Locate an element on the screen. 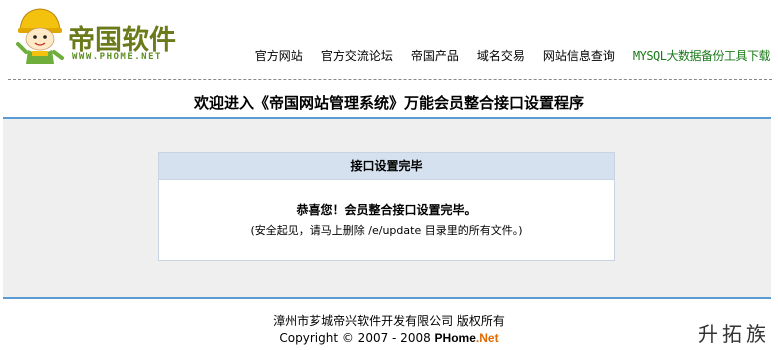  footer-brand: PHome.Net is located at coordinates (467, 338).